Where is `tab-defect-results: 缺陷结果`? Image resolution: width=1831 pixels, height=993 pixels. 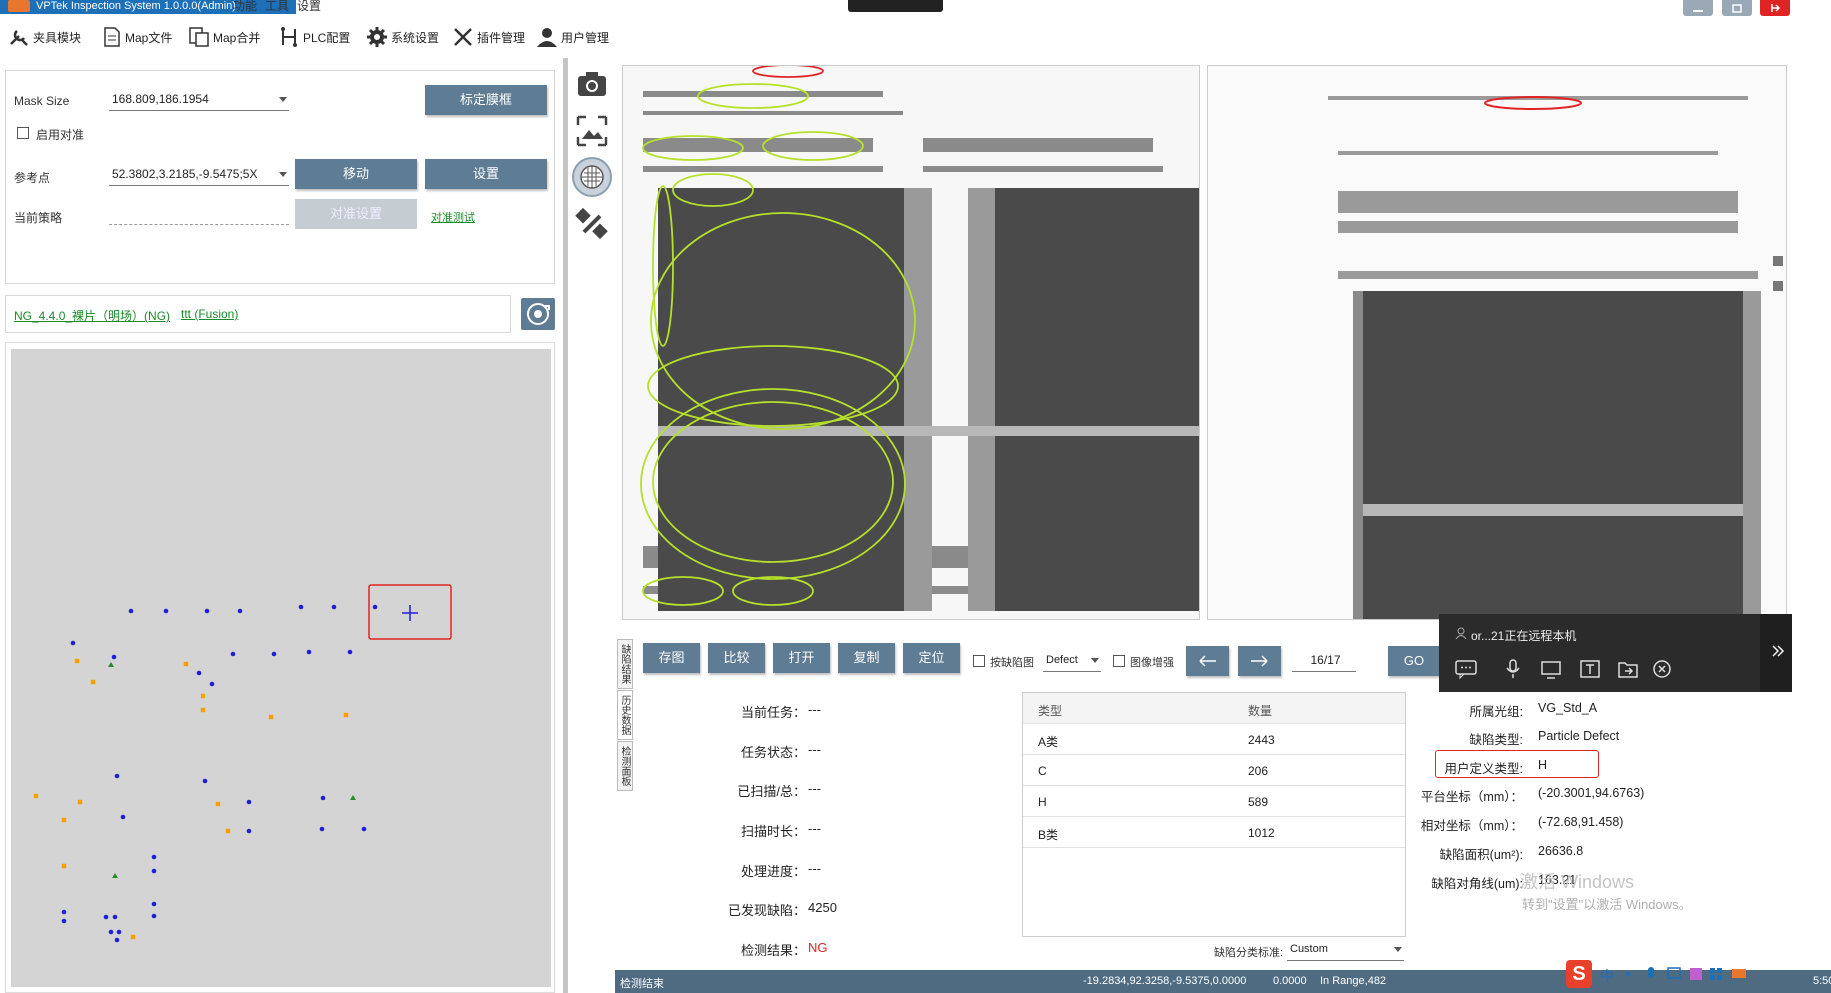 tab-defect-results: 缺陷结果 is located at coordinates (625, 664).